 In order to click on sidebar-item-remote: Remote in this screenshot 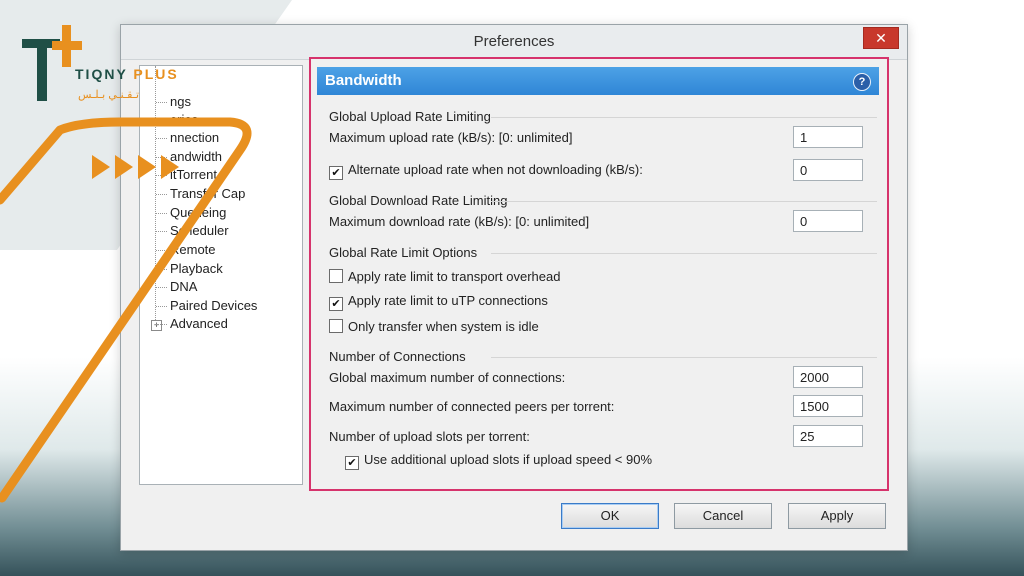, I will do `click(186, 249)`.